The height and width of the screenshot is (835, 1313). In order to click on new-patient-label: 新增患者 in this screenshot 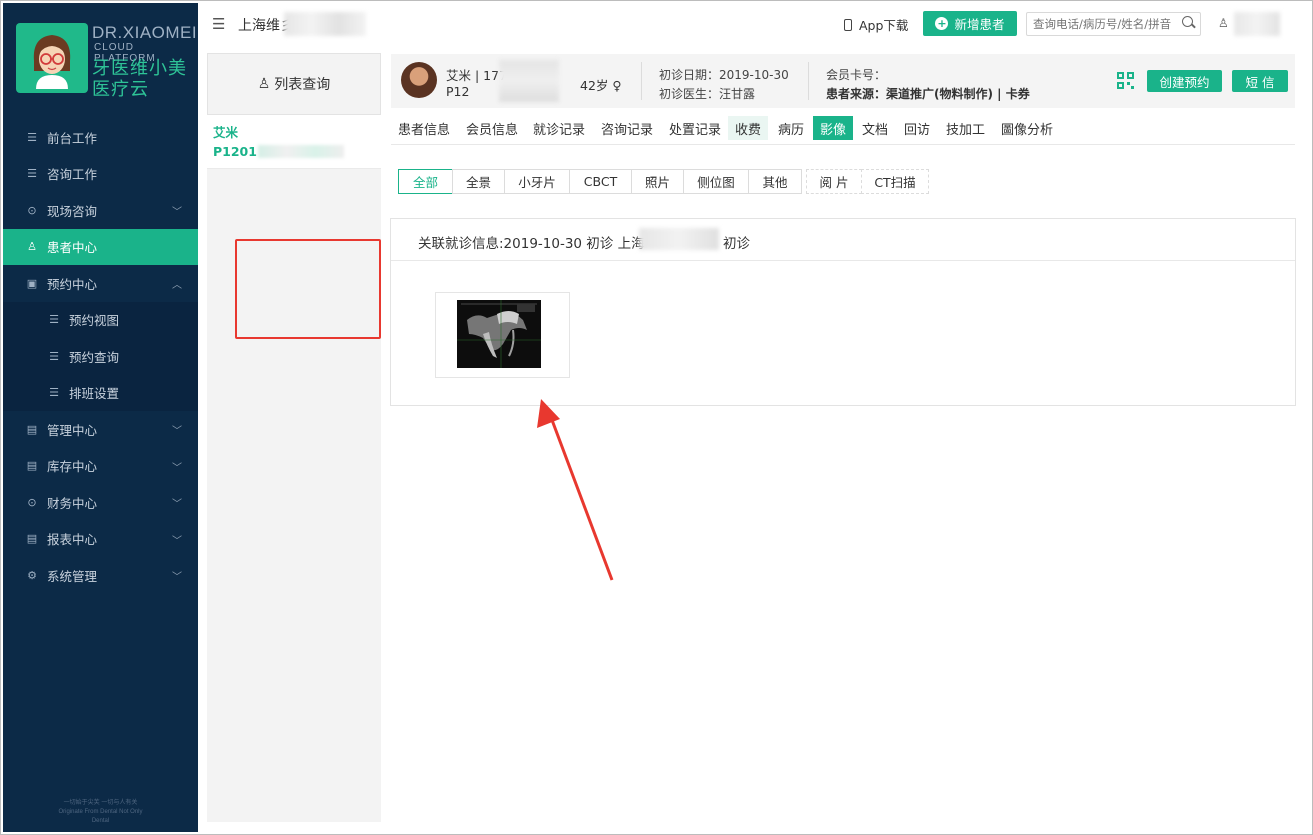, I will do `click(979, 24)`.